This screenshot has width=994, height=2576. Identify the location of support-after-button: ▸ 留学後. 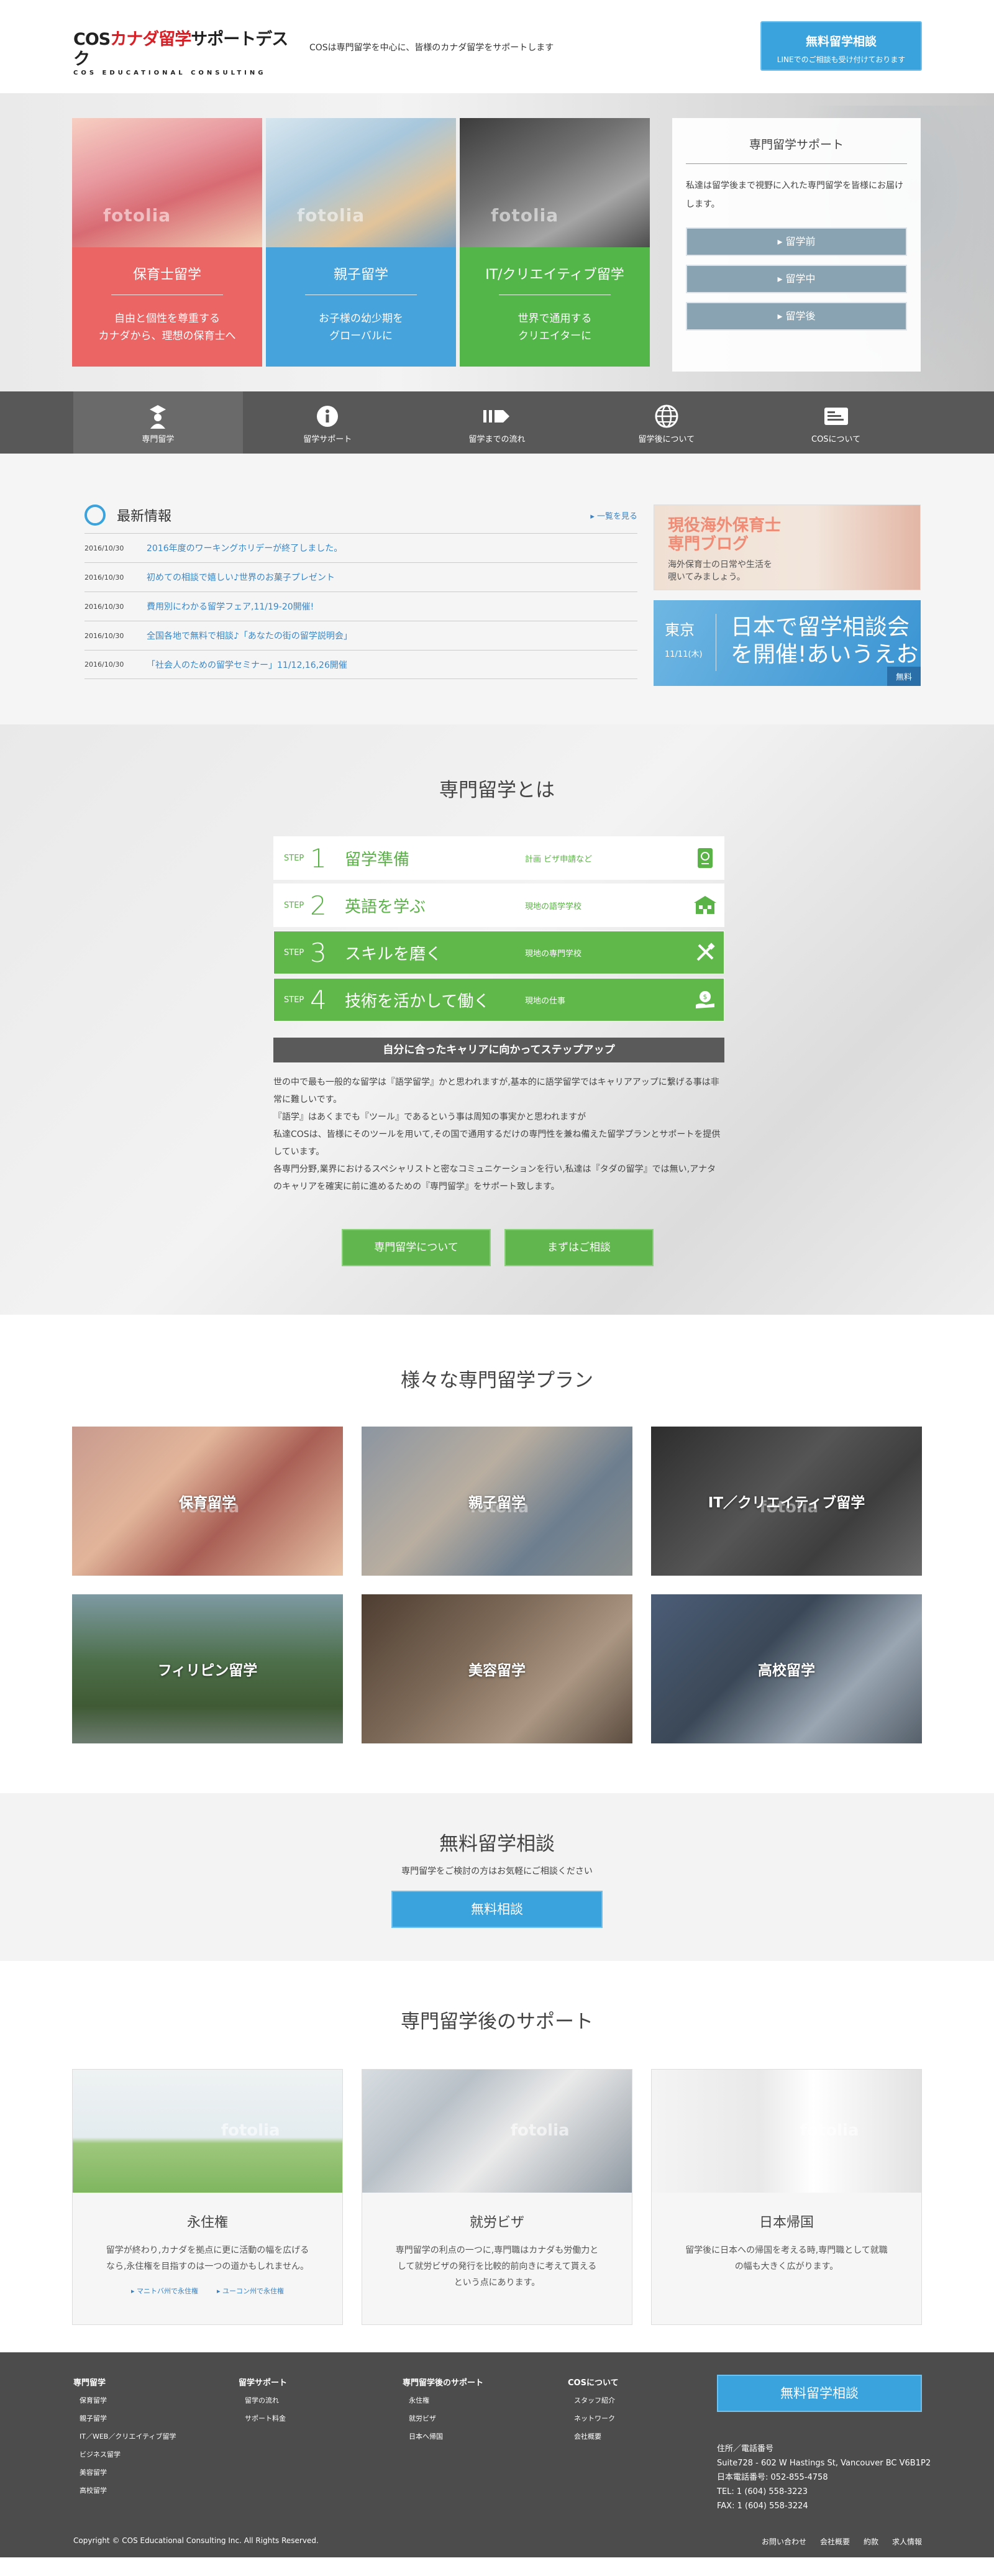
(797, 316).